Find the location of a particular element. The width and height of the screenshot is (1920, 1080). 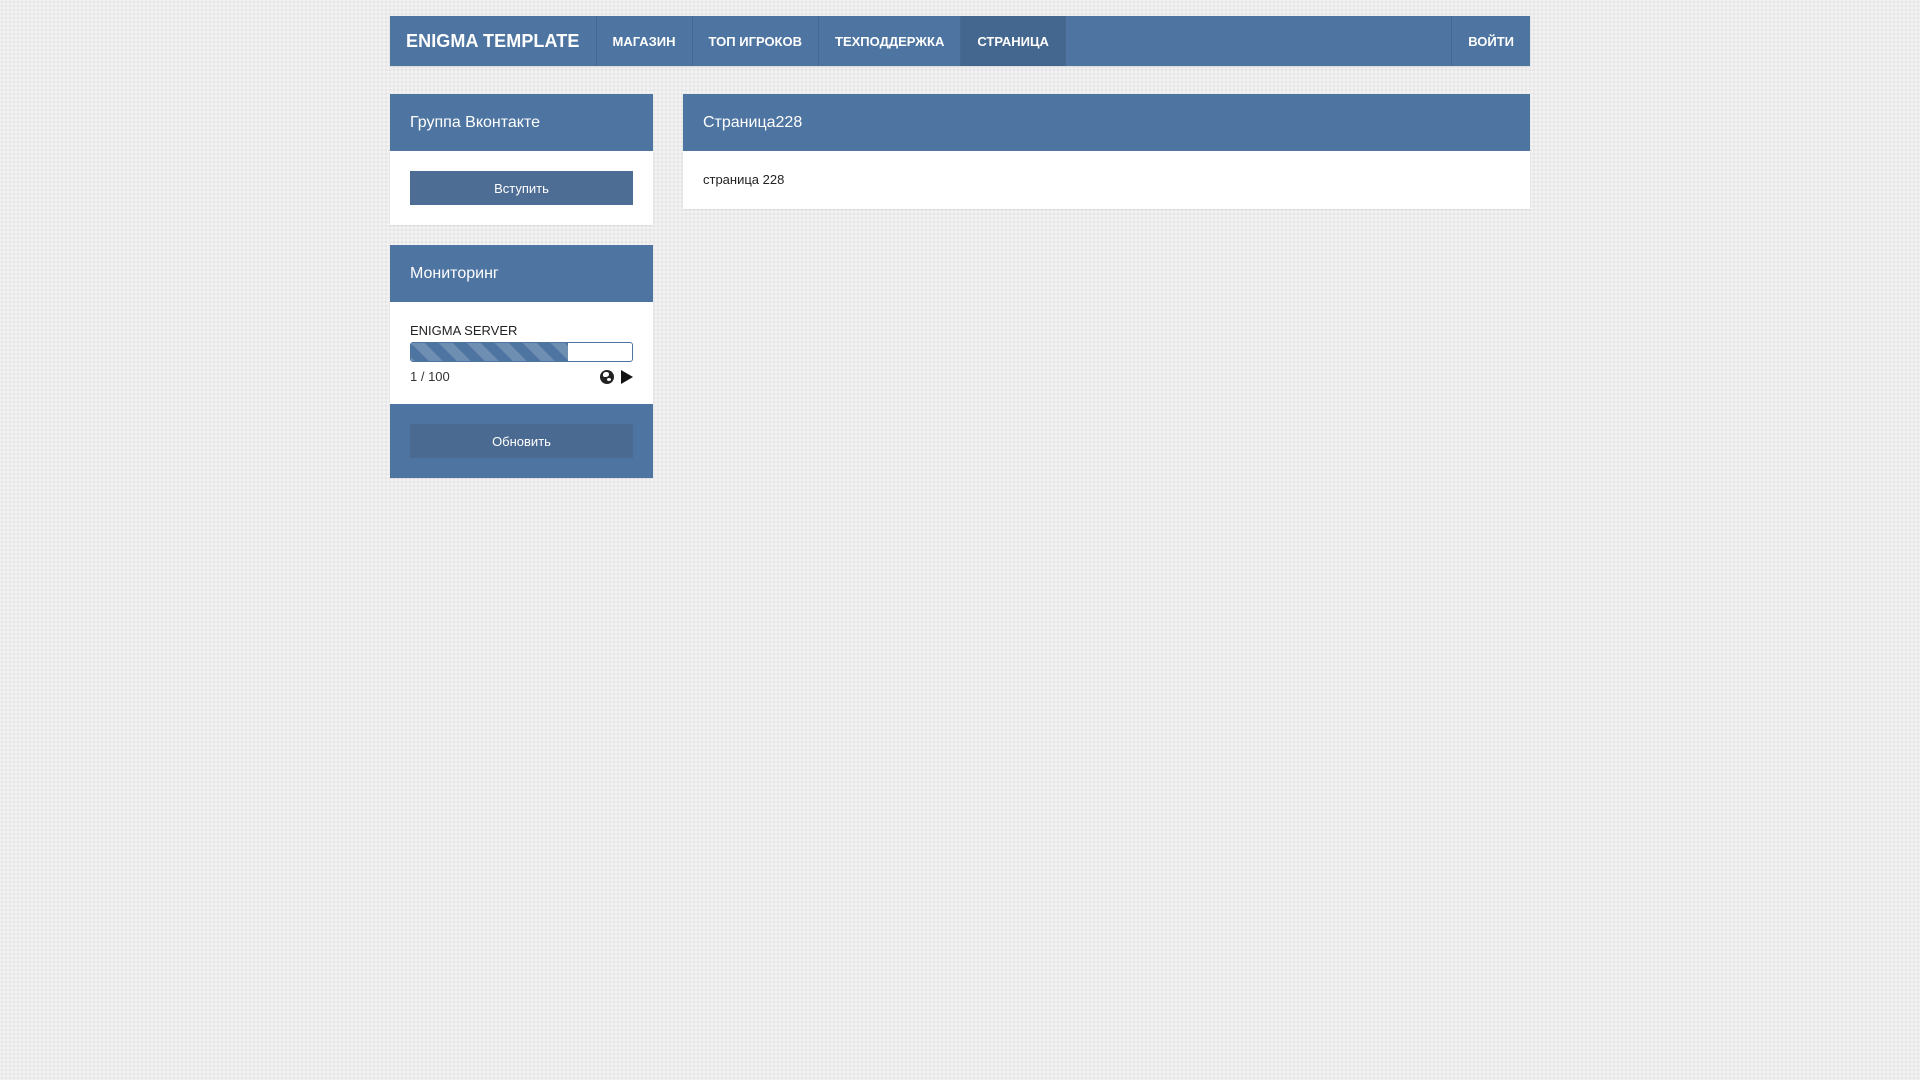

nav-item-top-players: ТОП ИГРОКОВ is located at coordinates (756, 41).